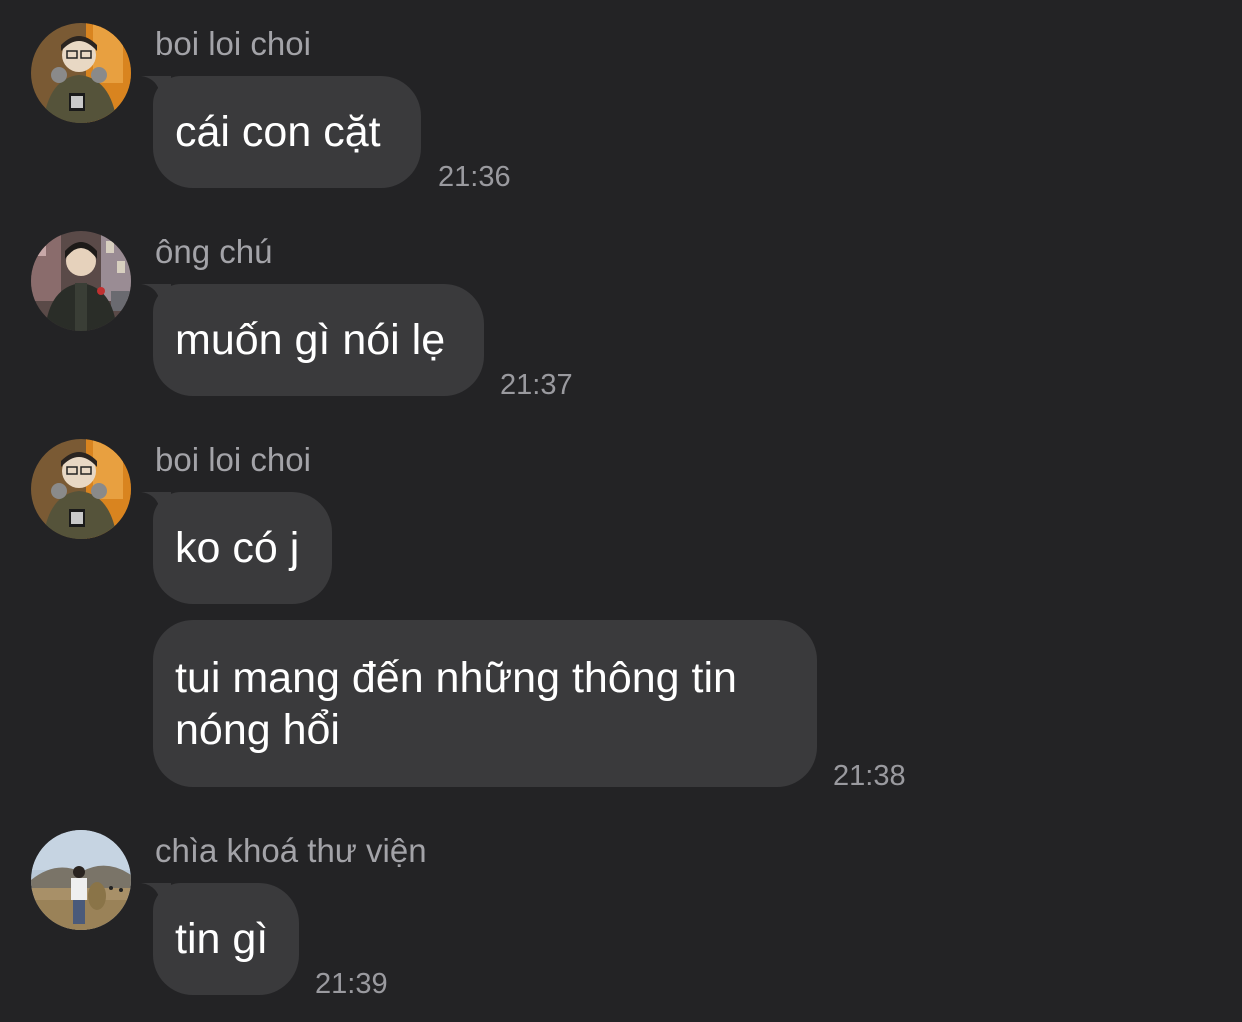 The image size is (1242, 1022). Describe the element at coordinates (536, 385) in the screenshot. I see `message-timestamp: 21:37` at that location.